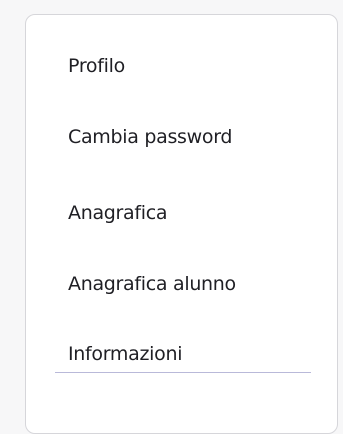  I want to click on menu-item-anagrafica: Anagrafica, so click(118, 213).